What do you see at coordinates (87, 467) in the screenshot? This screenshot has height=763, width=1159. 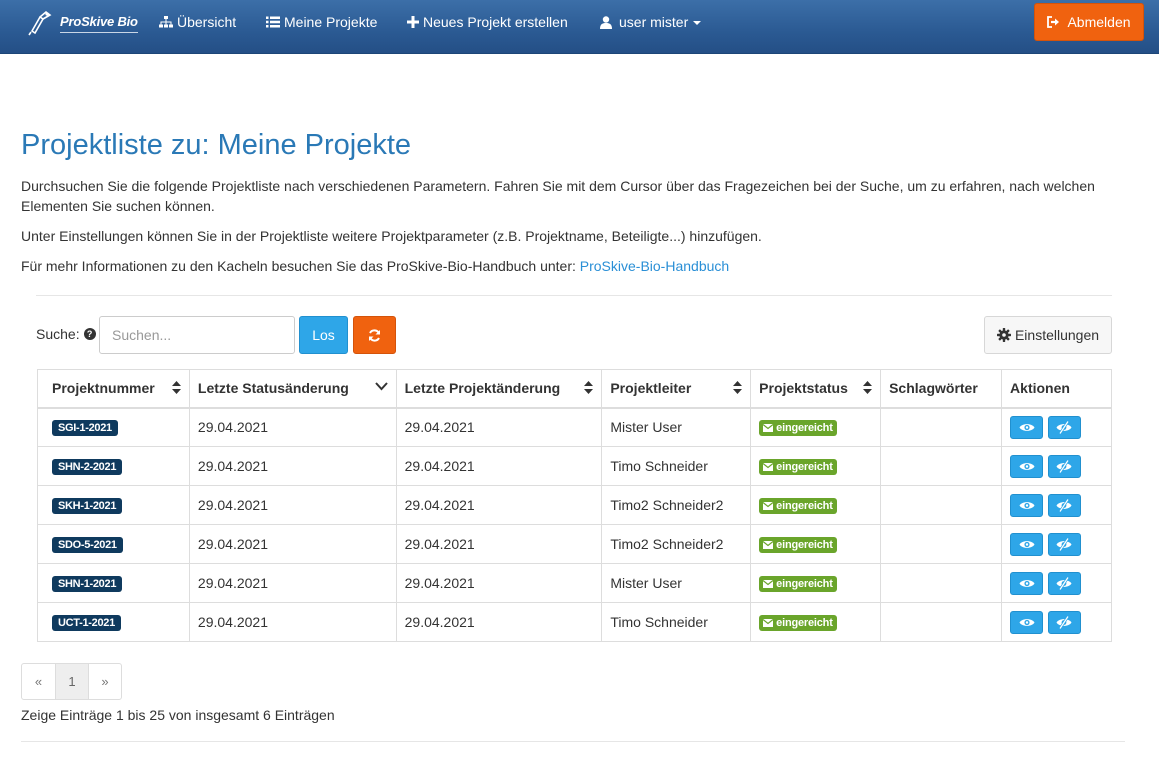 I see `project-id-badge: SHN-2-2021` at bounding box center [87, 467].